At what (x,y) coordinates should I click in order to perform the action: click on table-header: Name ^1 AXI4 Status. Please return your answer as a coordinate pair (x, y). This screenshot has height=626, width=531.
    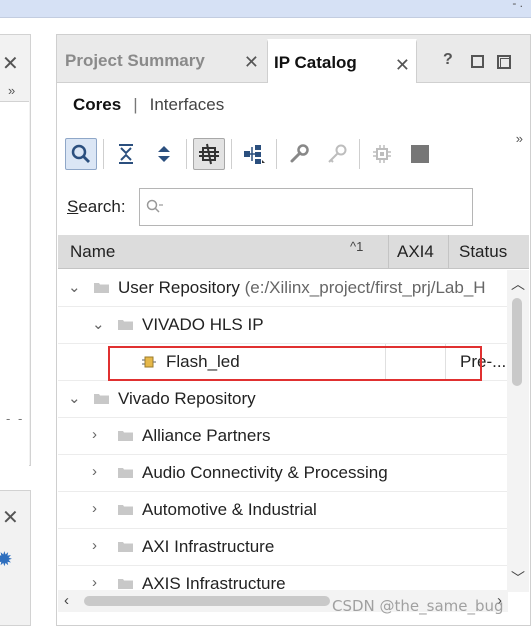
    Looking at the image, I should click on (293, 252).